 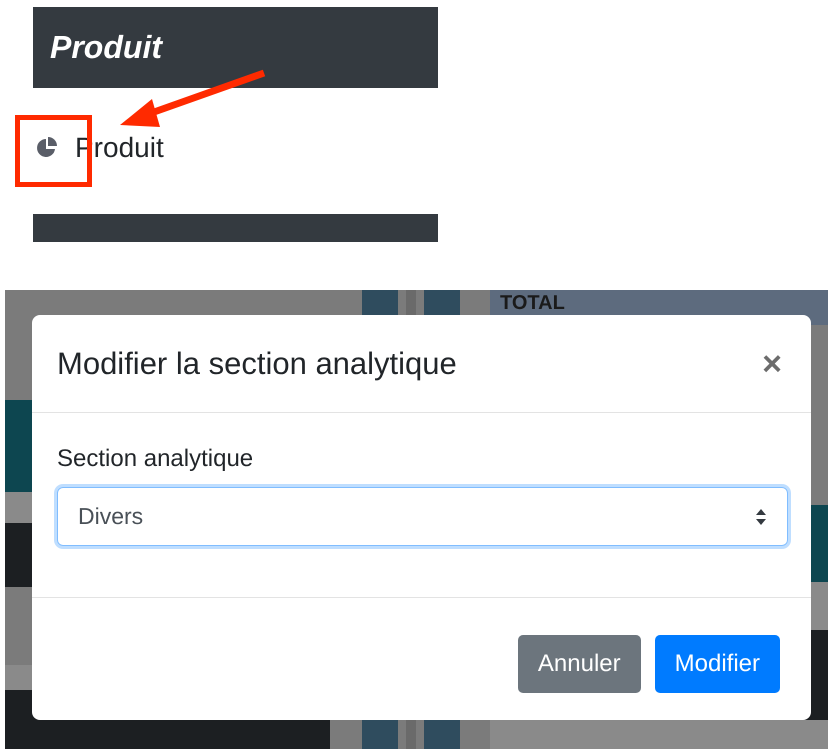 I want to click on cancel-button: Annuler, so click(x=579, y=664).